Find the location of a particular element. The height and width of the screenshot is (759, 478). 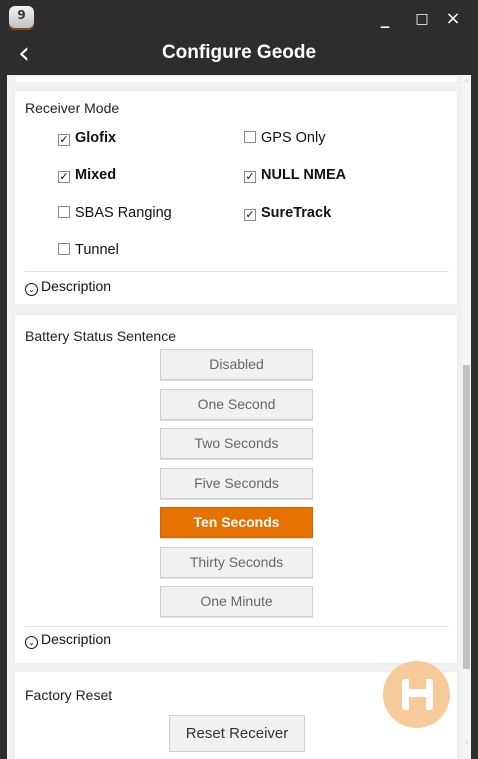

sbas-ranging-label: SBAS Ranging is located at coordinates (123, 213).